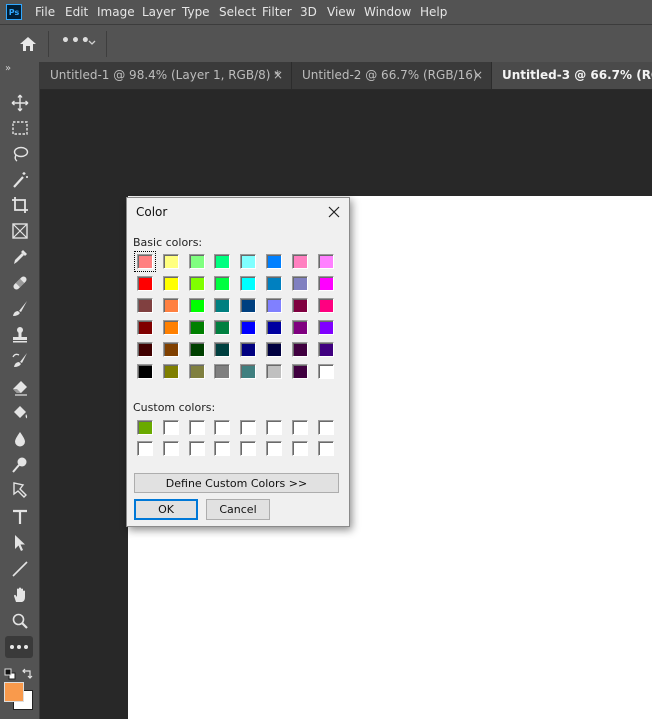  Describe the element at coordinates (14, 692) in the screenshot. I see `foreground-color-swatch` at that location.